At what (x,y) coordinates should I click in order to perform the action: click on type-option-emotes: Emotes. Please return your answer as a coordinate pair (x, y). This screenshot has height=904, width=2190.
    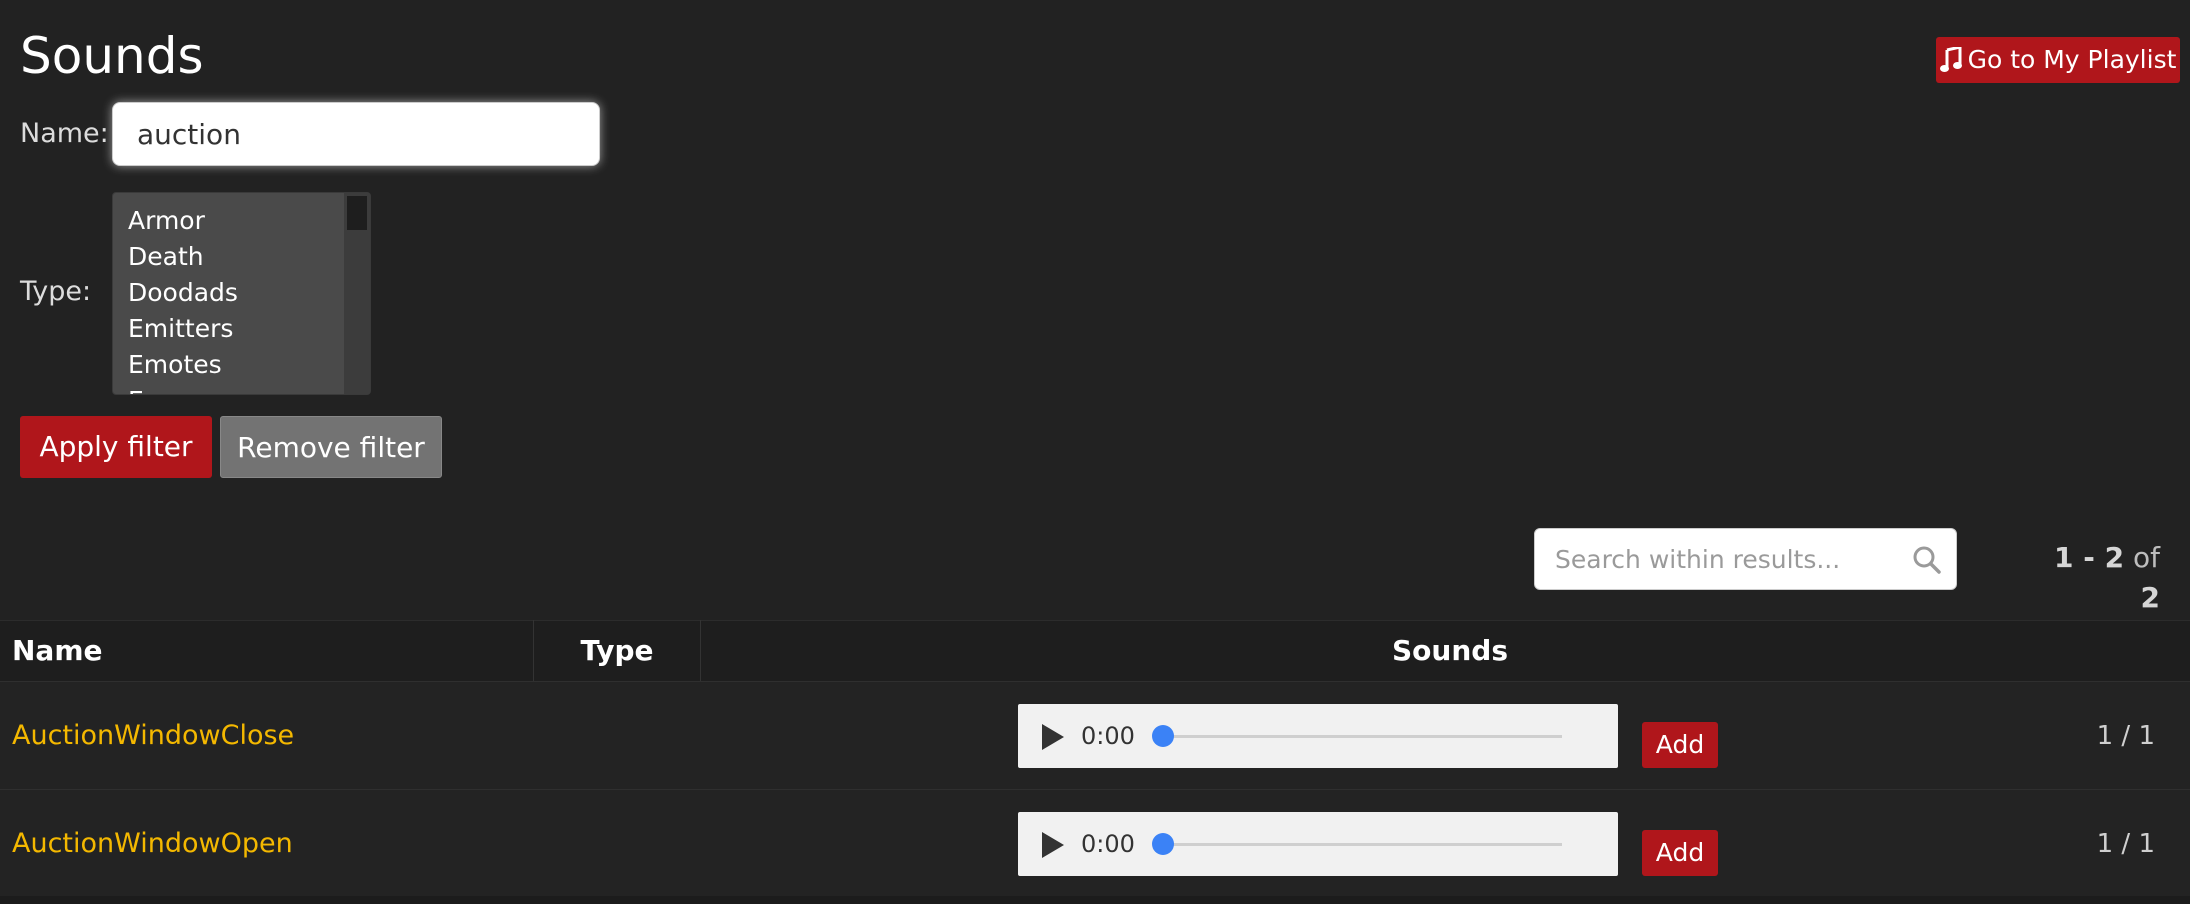
    Looking at the image, I should click on (241, 365).